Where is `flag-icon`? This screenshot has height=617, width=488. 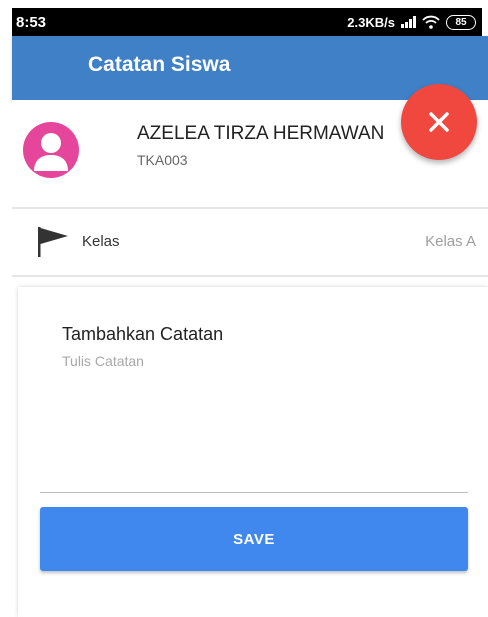
flag-icon is located at coordinates (53, 242).